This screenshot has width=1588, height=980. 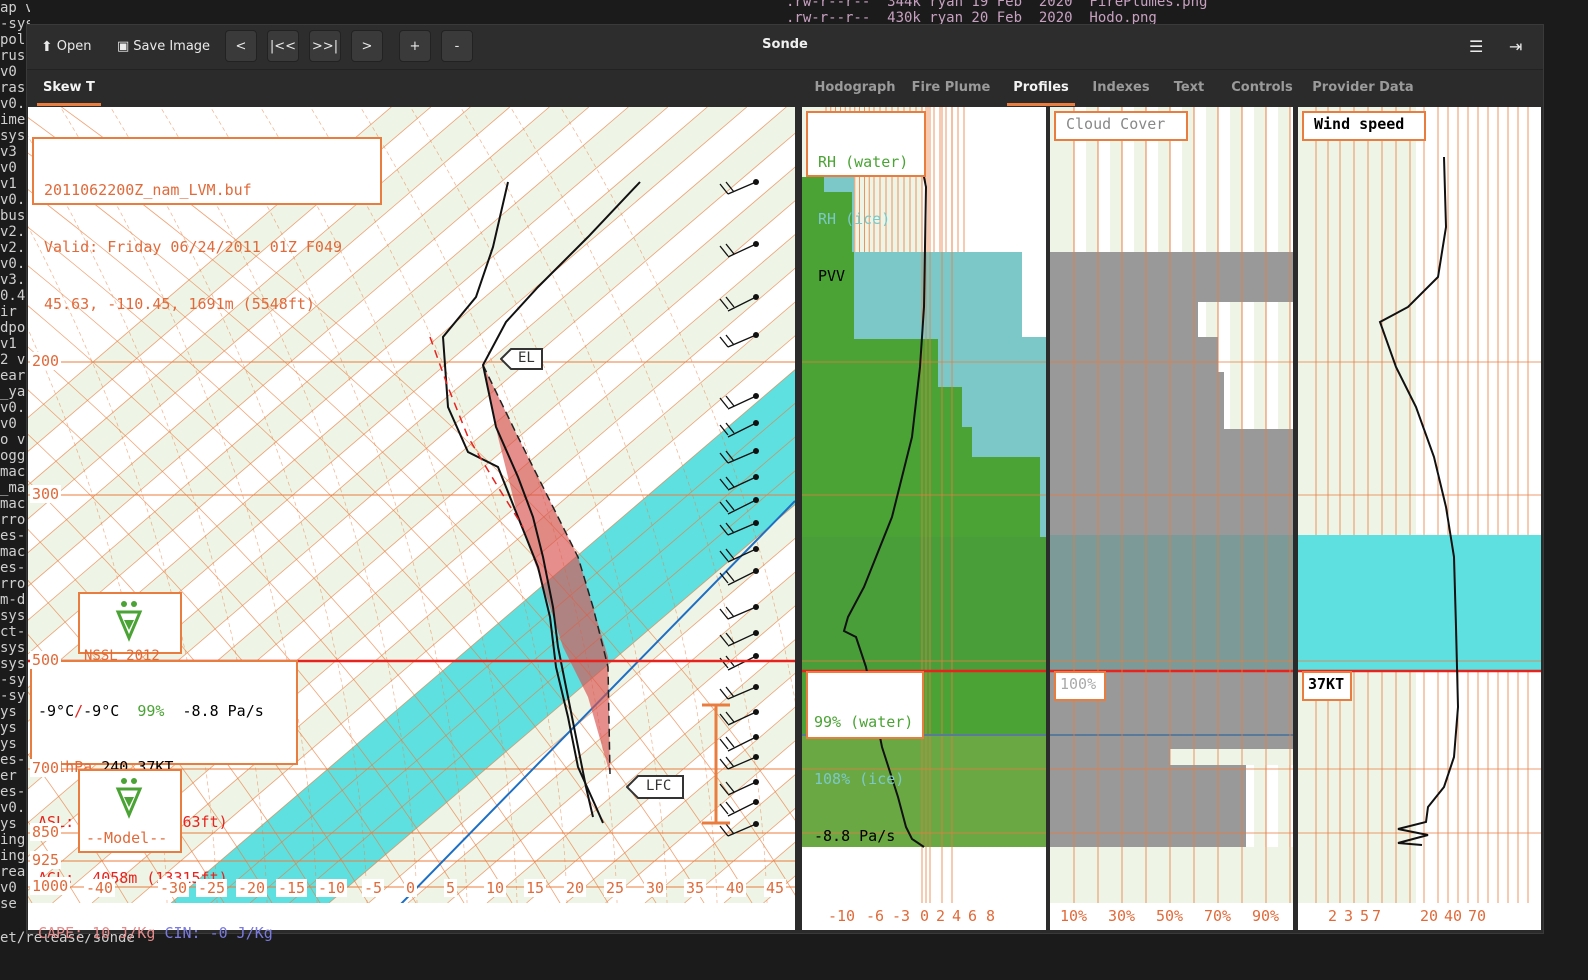 I want to click on temperature-tick-label: 45, so click(x=775, y=888).